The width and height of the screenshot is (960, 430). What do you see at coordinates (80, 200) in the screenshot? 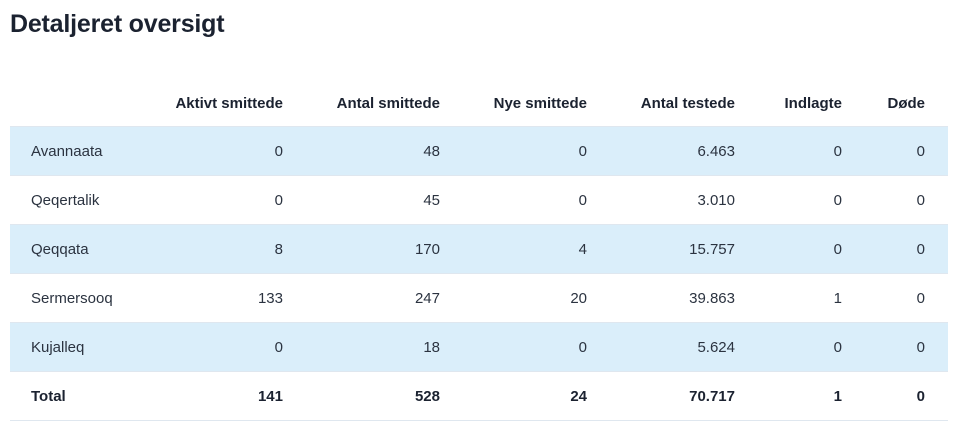
I see `region-name: Qeqertalik` at bounding box center [80, 200].